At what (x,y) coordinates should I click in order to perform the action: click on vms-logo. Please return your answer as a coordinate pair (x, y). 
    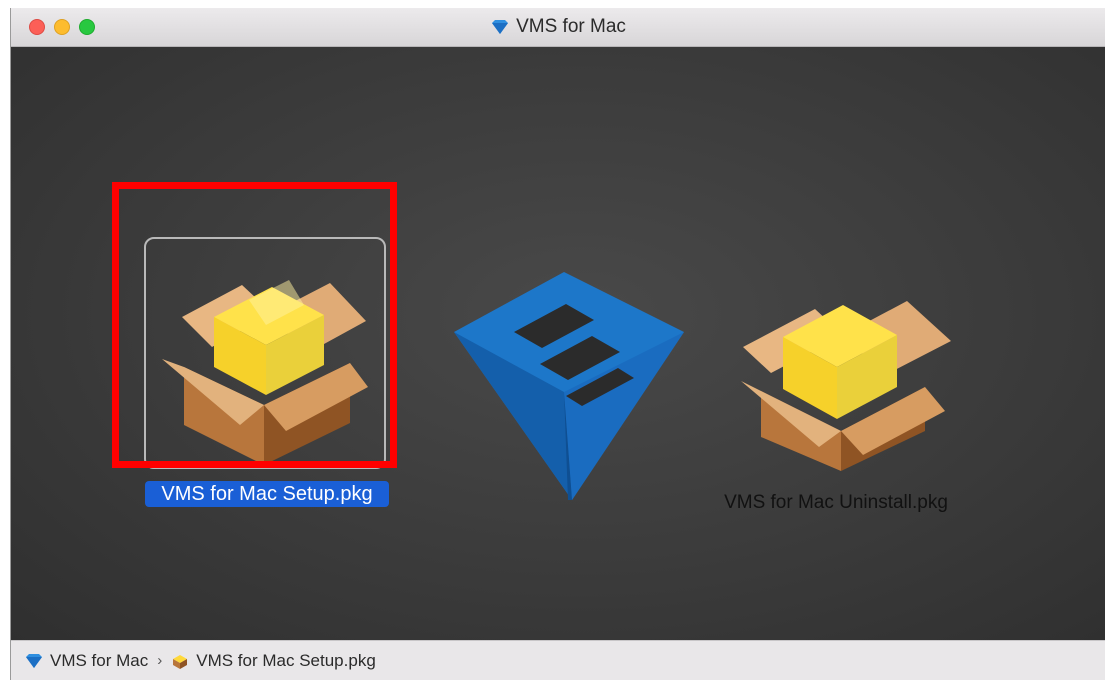
    Looking at the image, I should click on (569, 386).